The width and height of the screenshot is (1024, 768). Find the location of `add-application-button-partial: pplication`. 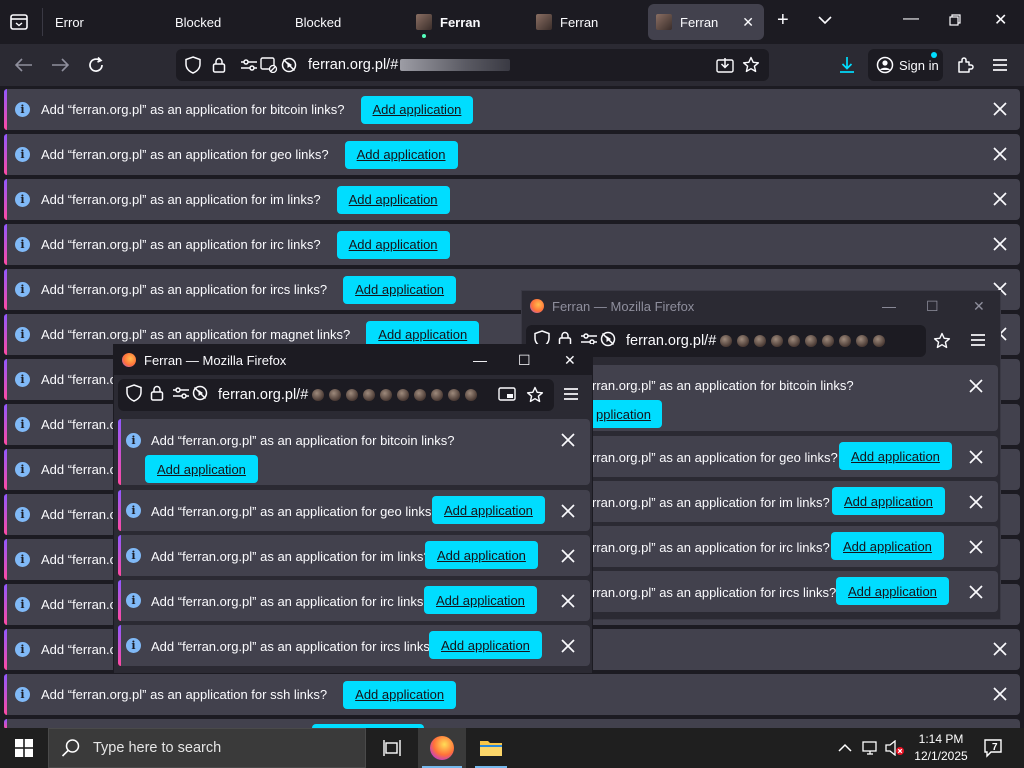

add-application-button-partial: pplication is located at coordinates (624, 414).